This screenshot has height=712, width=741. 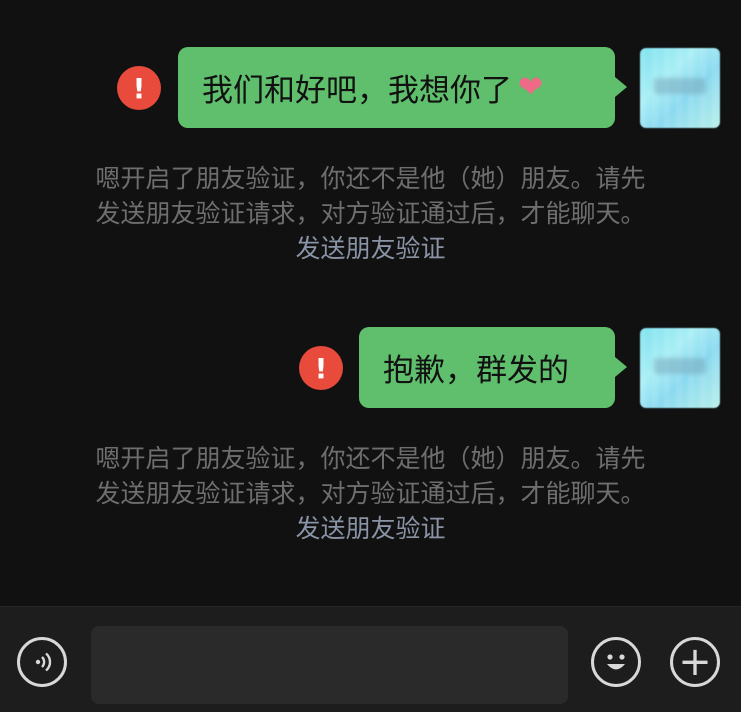 I want to click on emoji-button, so click(x=616, y=662).